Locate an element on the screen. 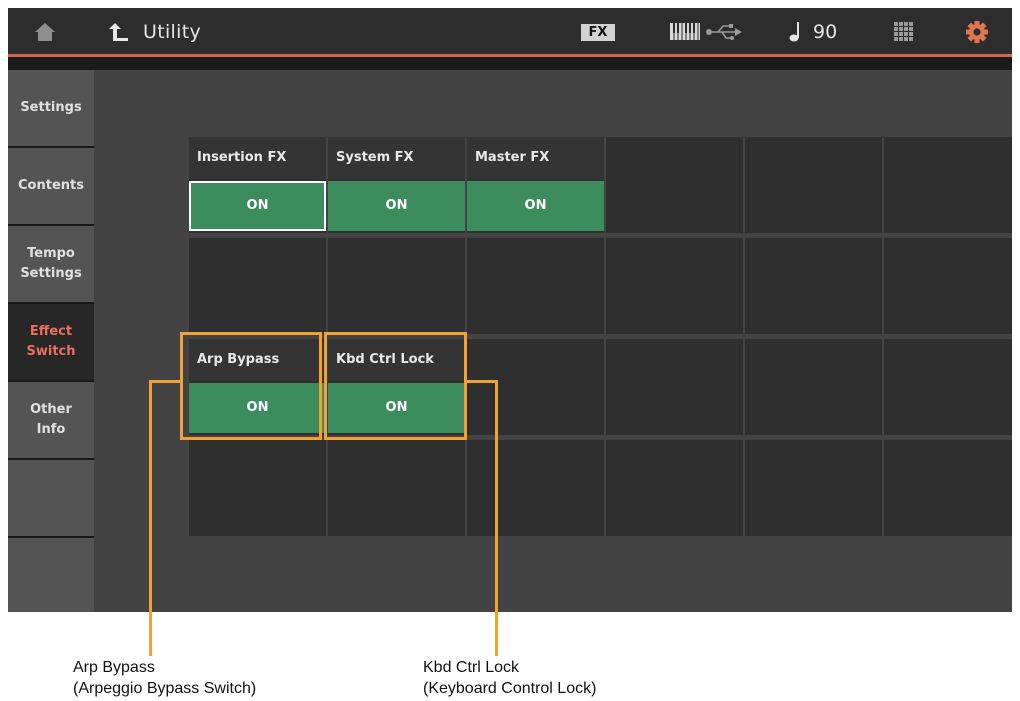  arp-bypass-highlight is located at coordinates (251, 386).